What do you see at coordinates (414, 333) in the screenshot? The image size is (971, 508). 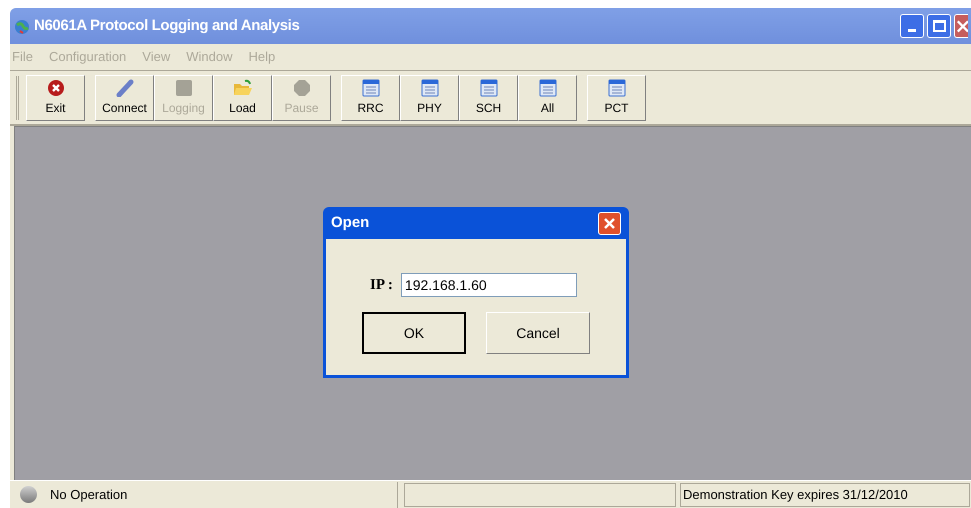 I see `dialog-button: OK` at bounding box center [414, 333].